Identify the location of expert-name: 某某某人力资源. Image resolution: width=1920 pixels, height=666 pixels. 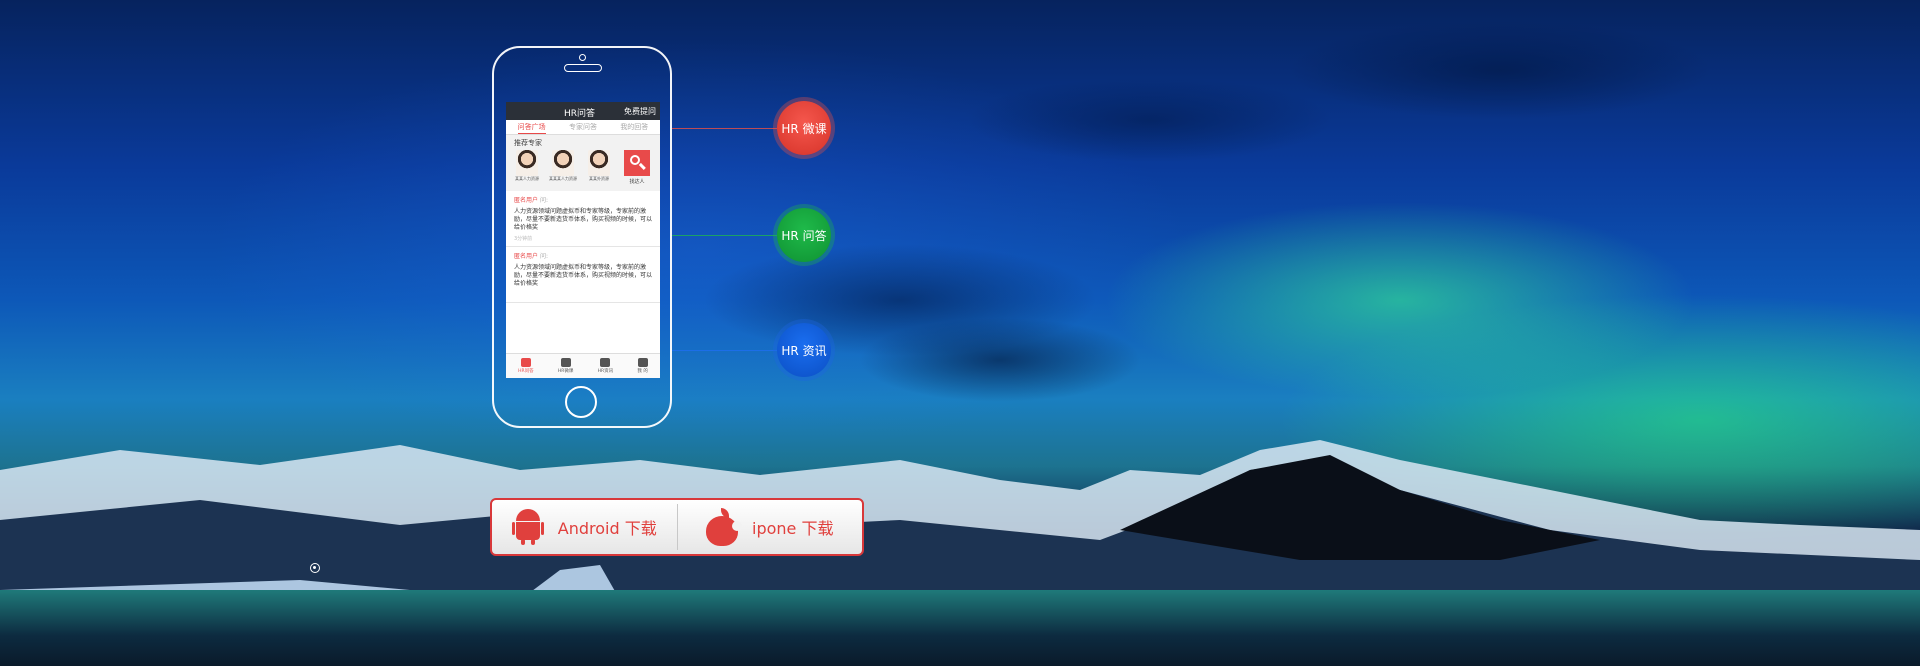
(563, 178).